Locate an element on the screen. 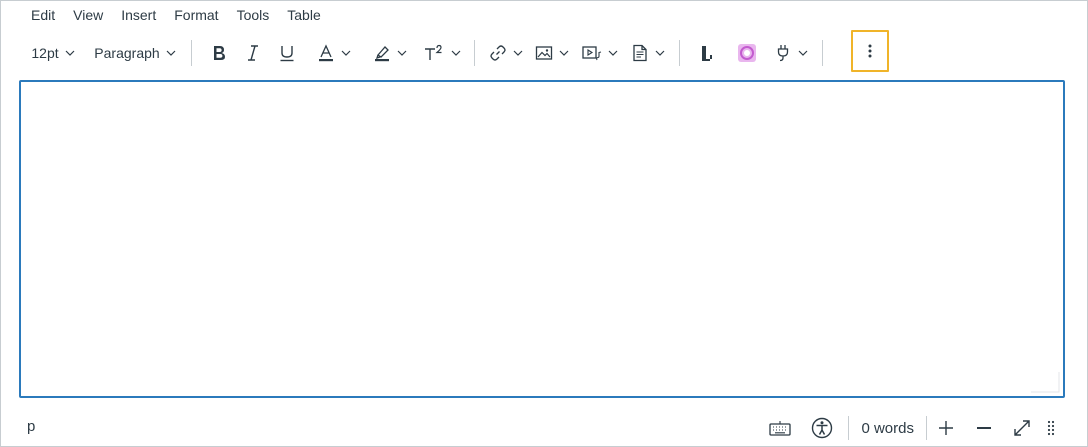  text-color-icon is located at coordinates (326, 53).